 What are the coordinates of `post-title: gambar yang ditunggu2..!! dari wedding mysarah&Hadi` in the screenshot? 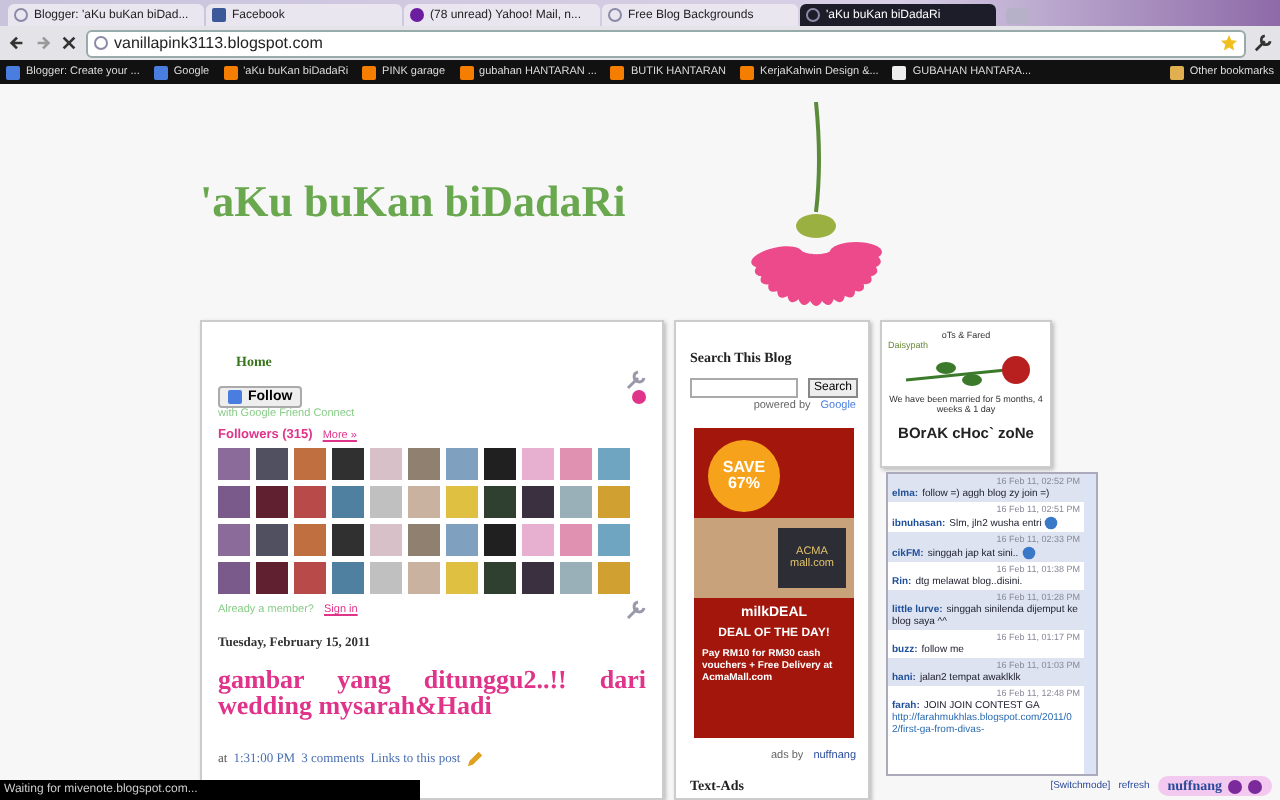 It's located at (432, 692).